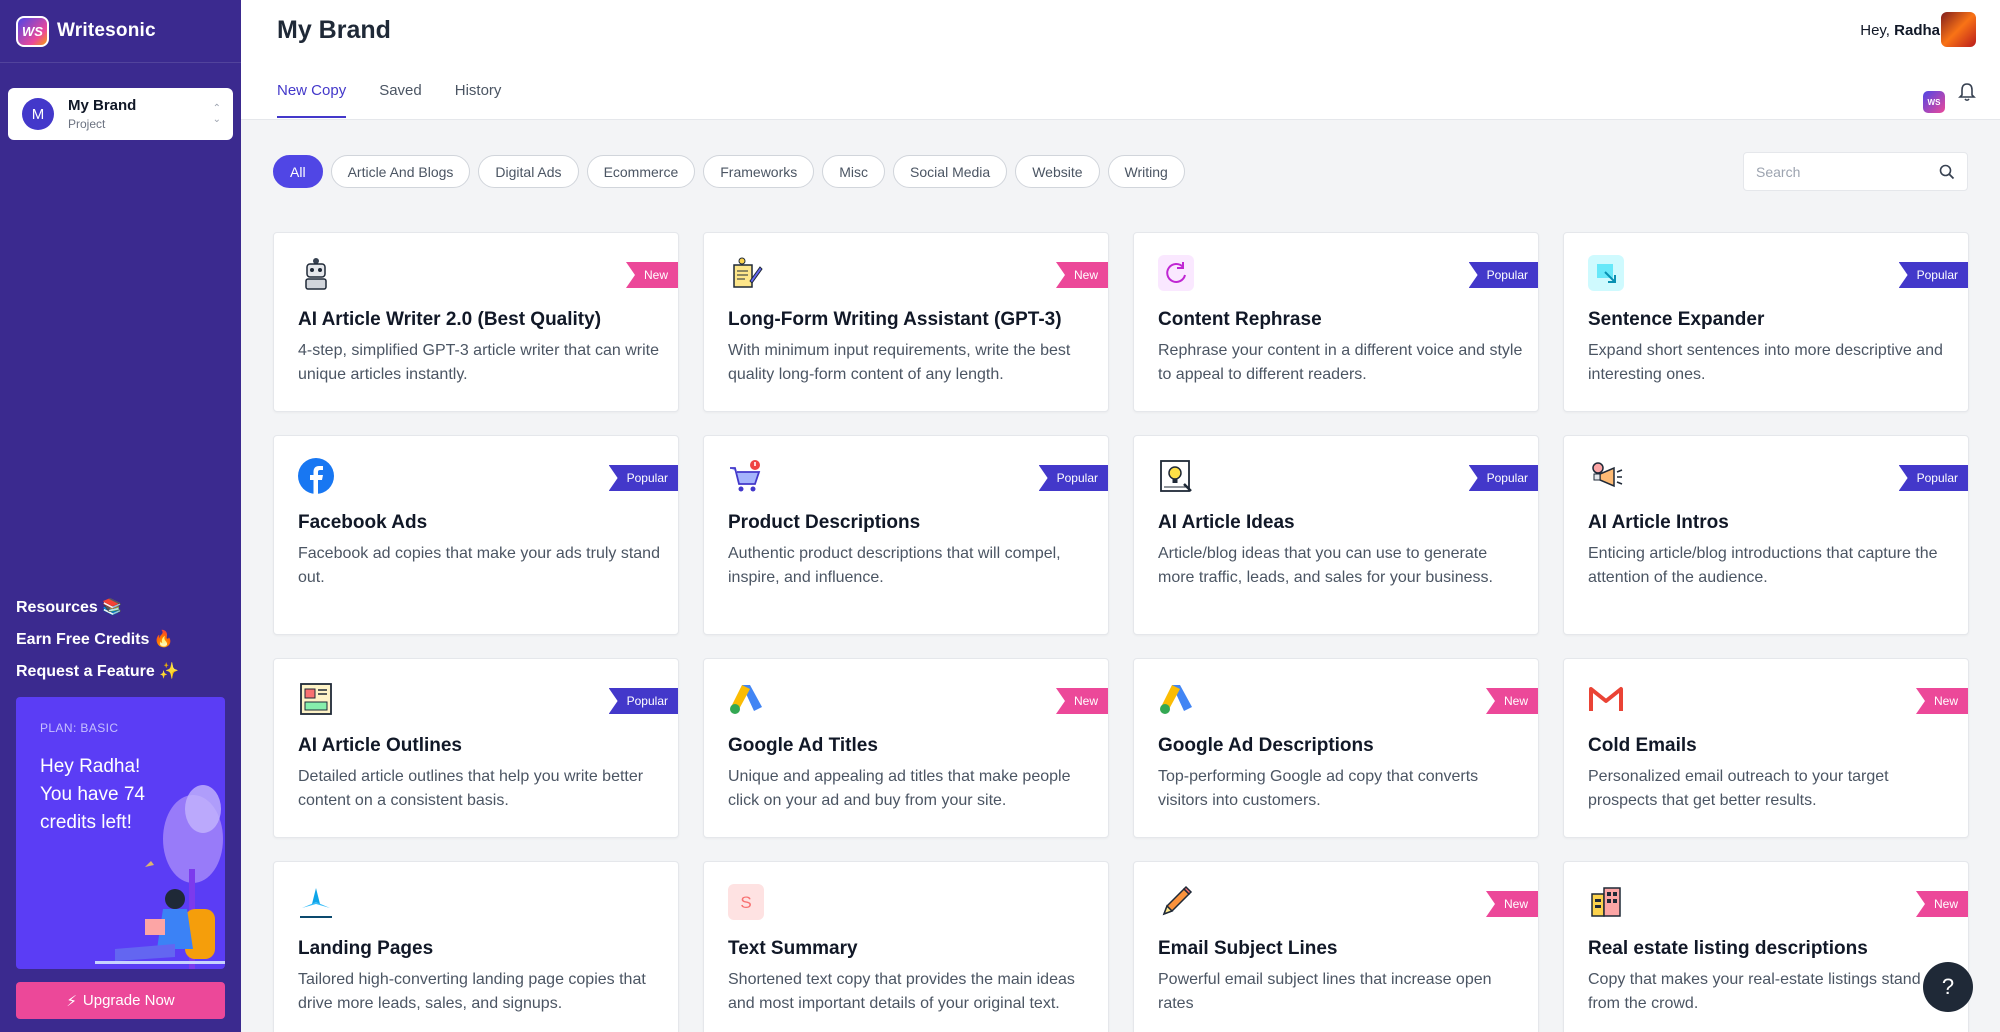 The width and height of the screenshot is (2000, 1032). Describe the element at coordinates (1226, 522) in the screenshot. I see `card-title: AI Article Ideas` at that location.